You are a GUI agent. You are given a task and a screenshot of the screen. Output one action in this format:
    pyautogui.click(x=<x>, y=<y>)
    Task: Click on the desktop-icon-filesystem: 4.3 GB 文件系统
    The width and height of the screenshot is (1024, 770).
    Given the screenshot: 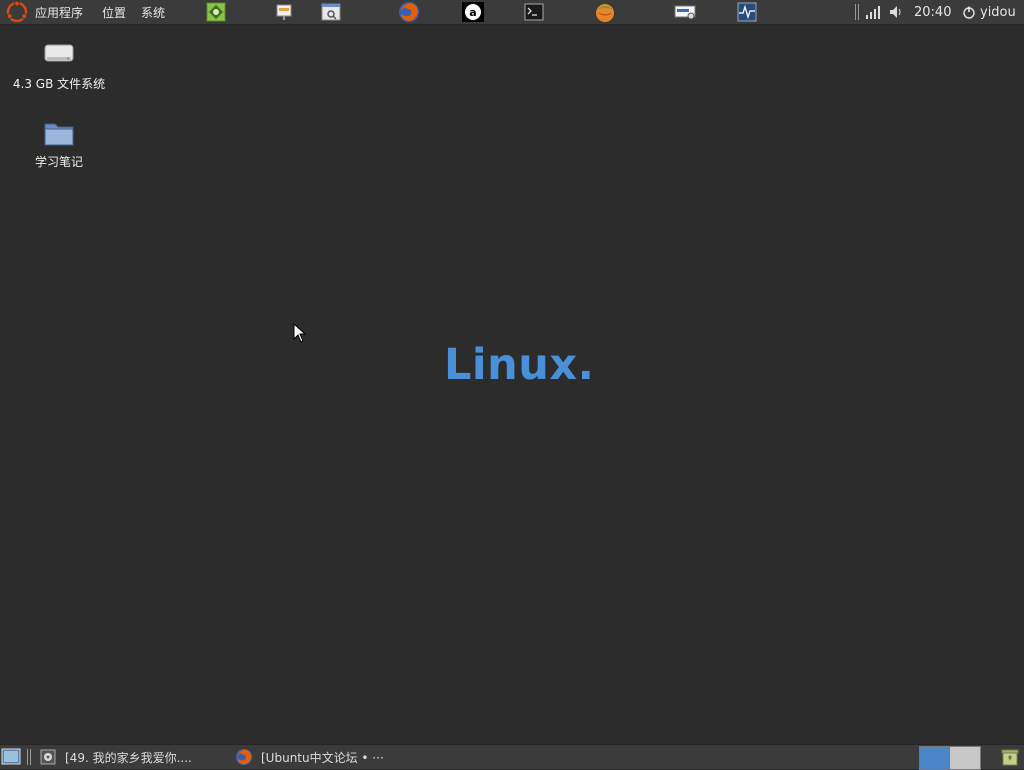 What is the action you would take?
    pyautogui.click(x=59, y=67)
    